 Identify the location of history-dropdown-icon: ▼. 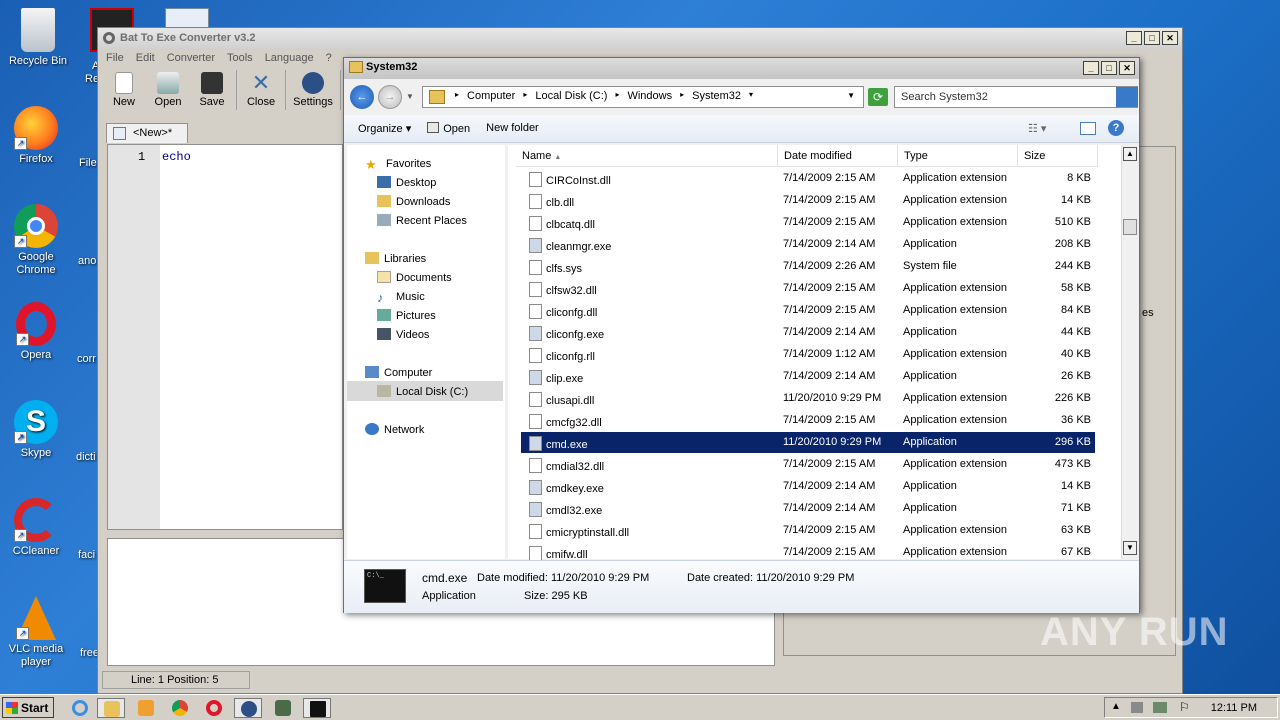
(410, 96).